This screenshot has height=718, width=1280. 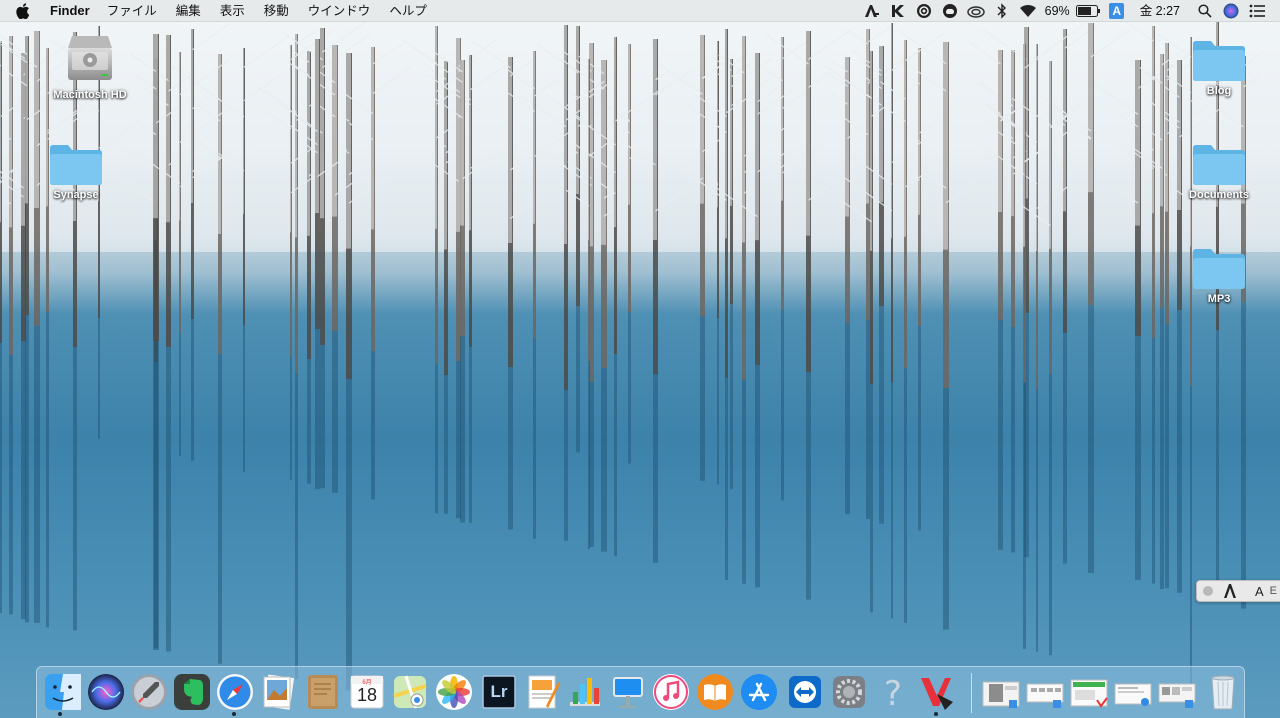 I want to click on bluetooth-icon, so click(x=1002, y=11).